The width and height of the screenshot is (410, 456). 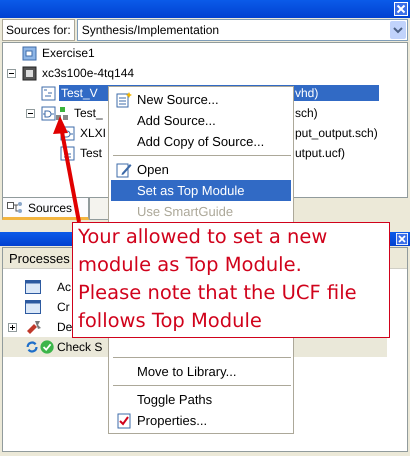 I want to click on tree-item-text: put_output.sch), so click(x=336, y=133).